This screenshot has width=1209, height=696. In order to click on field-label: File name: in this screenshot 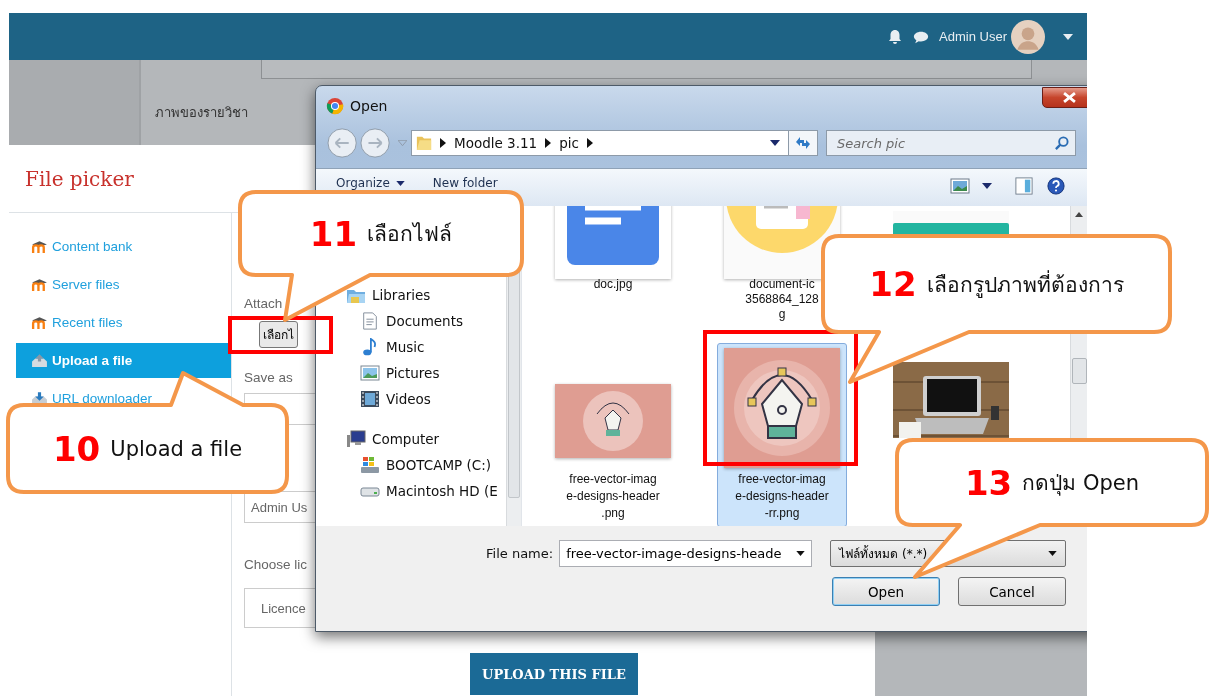, I will do `click(520, 553)`.